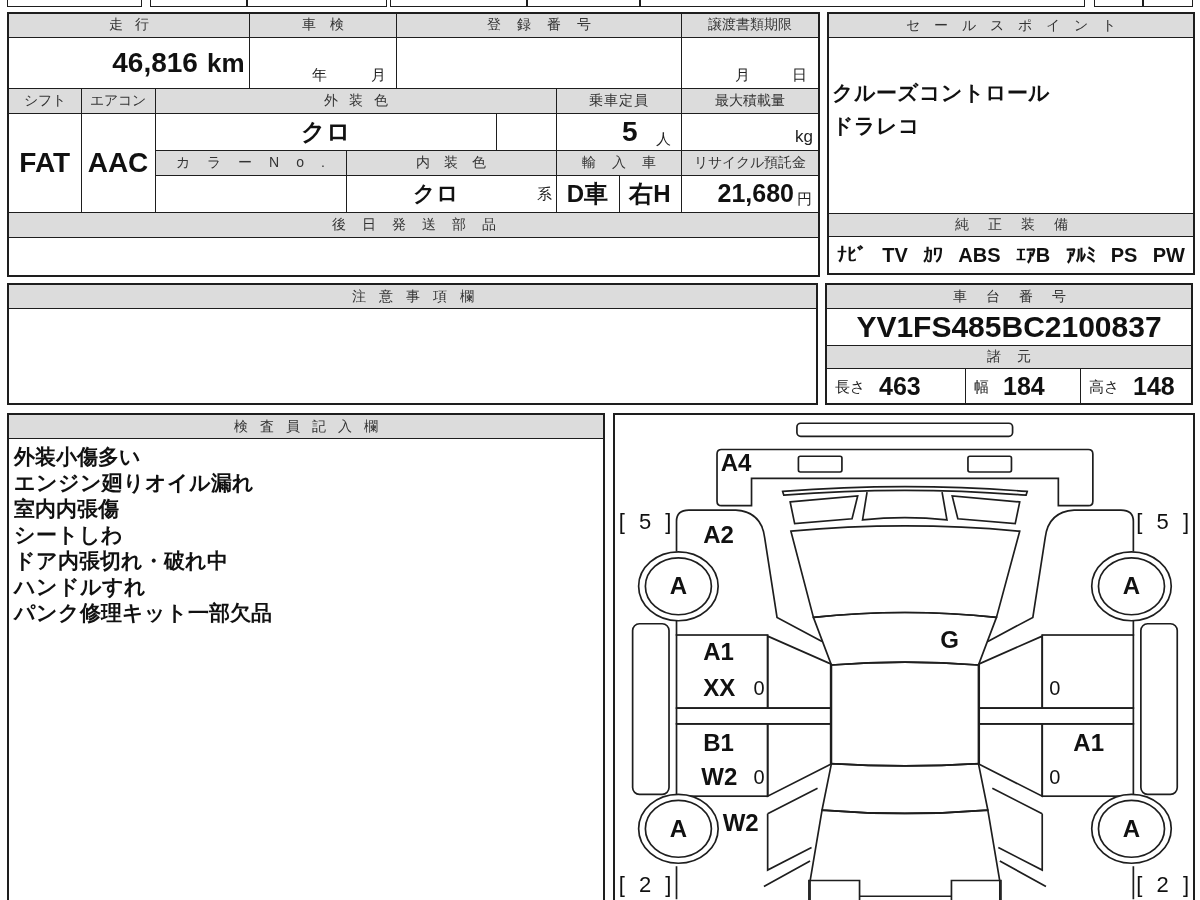 Image resolution: width=1200 pixels, height=900 pixels. What do you see at coordinates (413, 224) in the screenshot?
I see `header-cell: 後日発送部品` at bounding box center [413, 224].